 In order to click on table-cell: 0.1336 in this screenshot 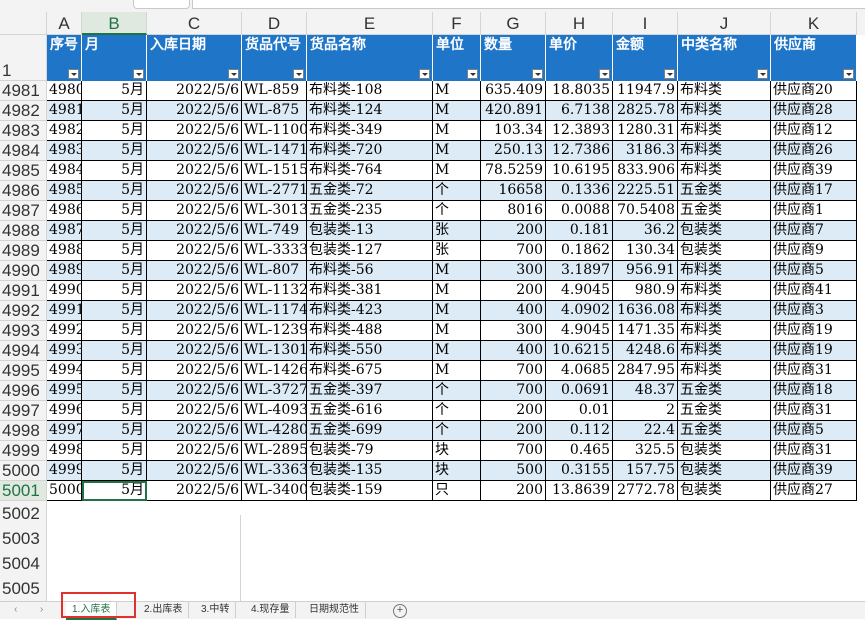, I will do `click(579, 191)`.